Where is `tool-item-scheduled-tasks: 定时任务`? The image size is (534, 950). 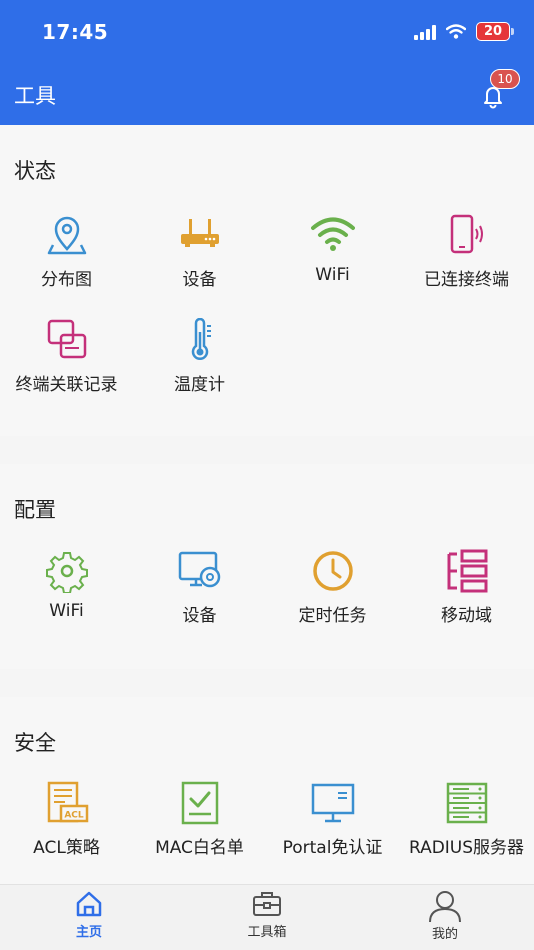
tool-item-scheduled-tasks: 定时任务 is located at coordinates (332, 587).